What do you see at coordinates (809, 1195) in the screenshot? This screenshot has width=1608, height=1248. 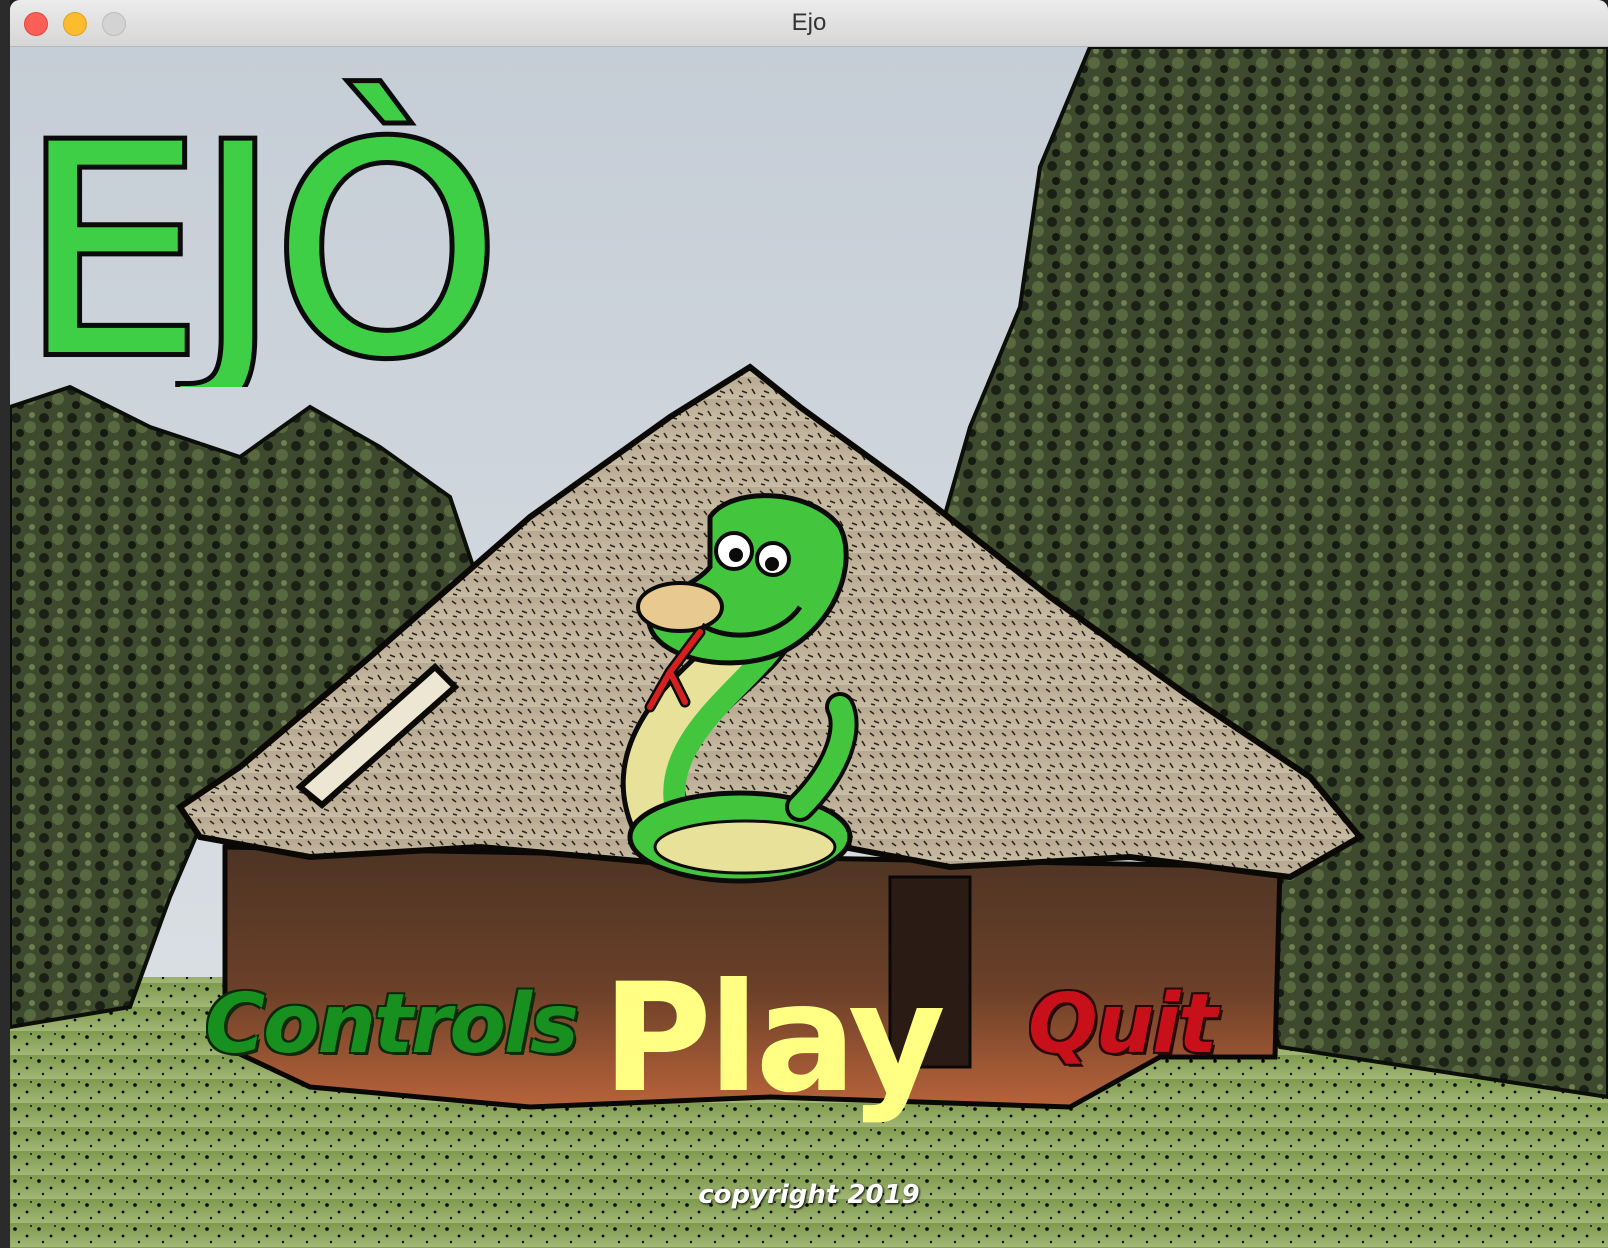 I see `copyright-text: copyright 2019` at bounding box center [809, 1195].